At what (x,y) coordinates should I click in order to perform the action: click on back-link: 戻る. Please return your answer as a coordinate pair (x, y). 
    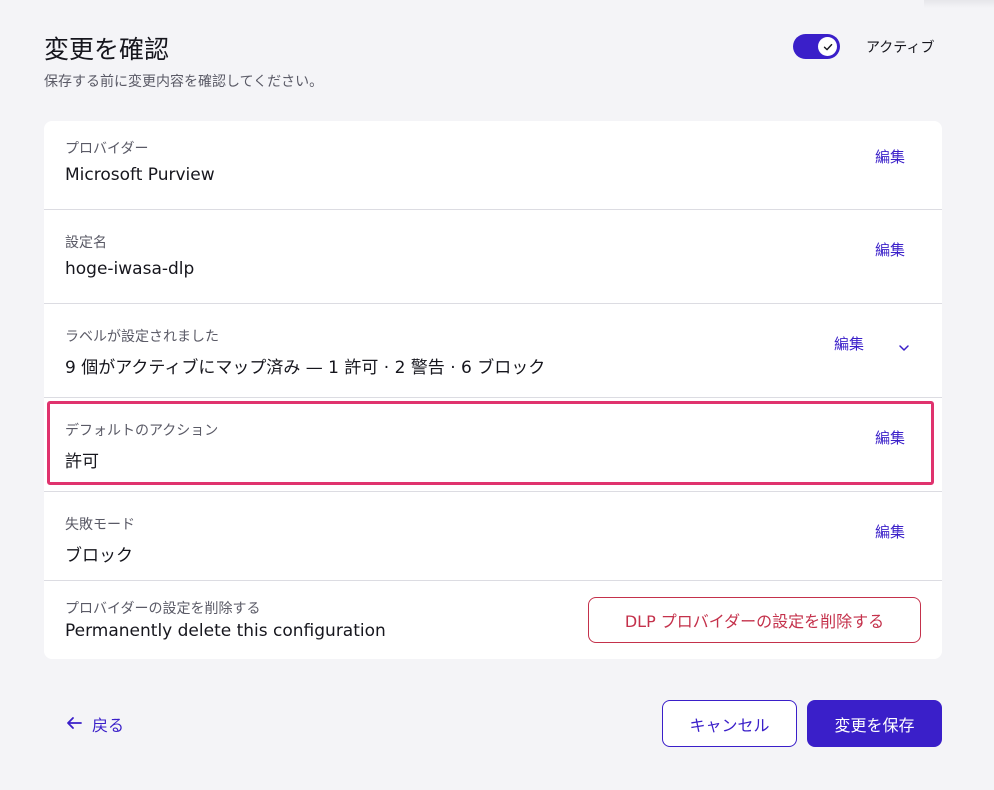
    Looking at the image, I should click on (95, 724).